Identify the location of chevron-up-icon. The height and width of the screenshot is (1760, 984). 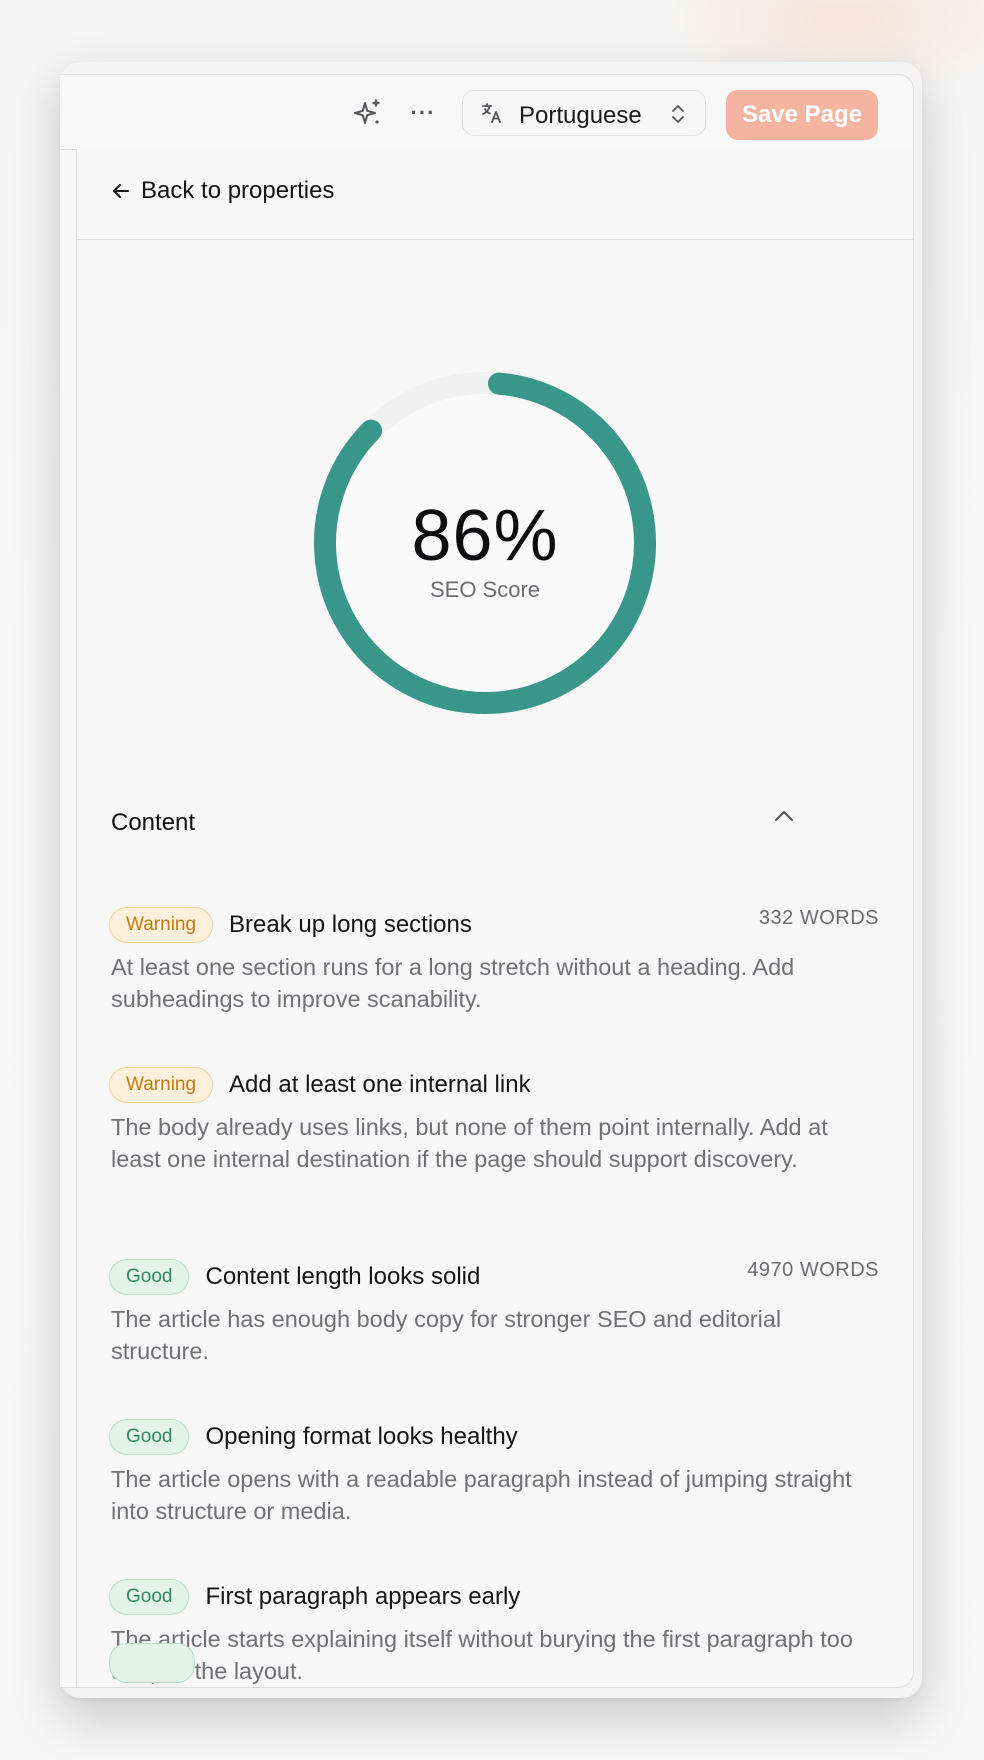
(784, 816).